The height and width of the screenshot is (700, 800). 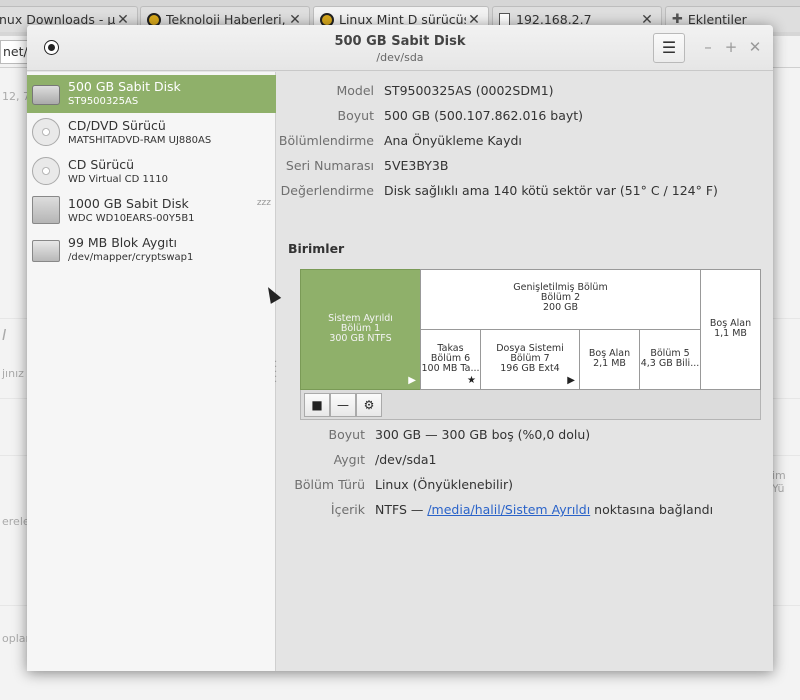 What do you see at coordinates (13, 373) in the screenshot?
I see `bg-text: jınız` at bounding box center [13, 373].